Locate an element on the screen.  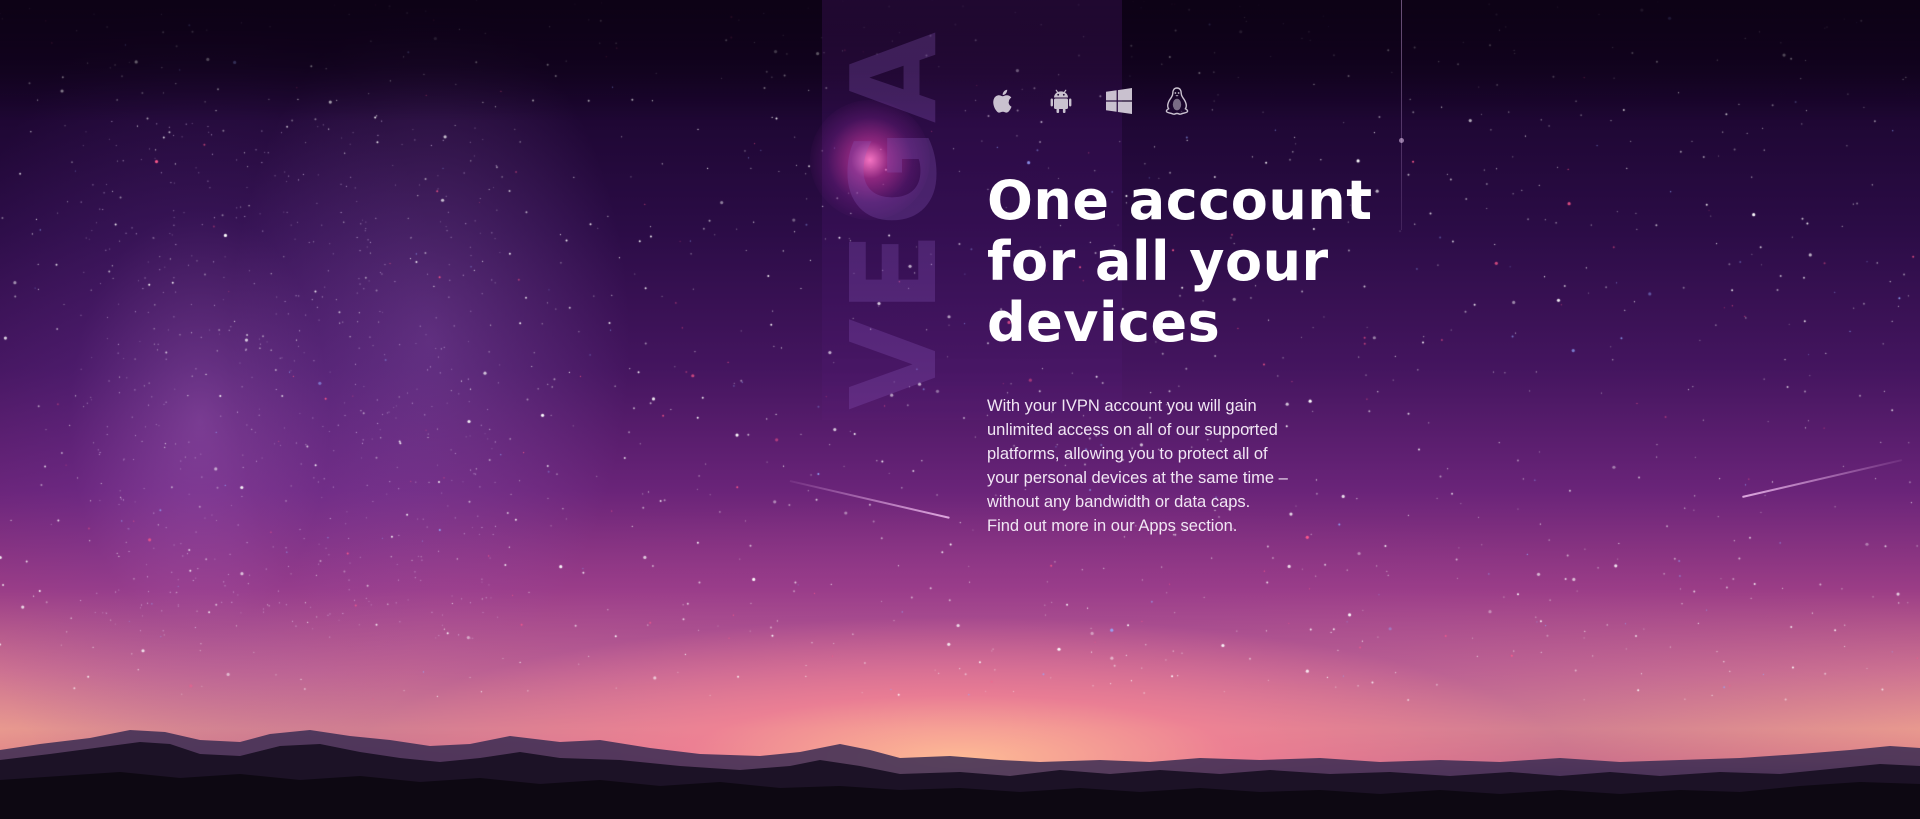
heading-line: One account is located at coordinates (1180, 200).